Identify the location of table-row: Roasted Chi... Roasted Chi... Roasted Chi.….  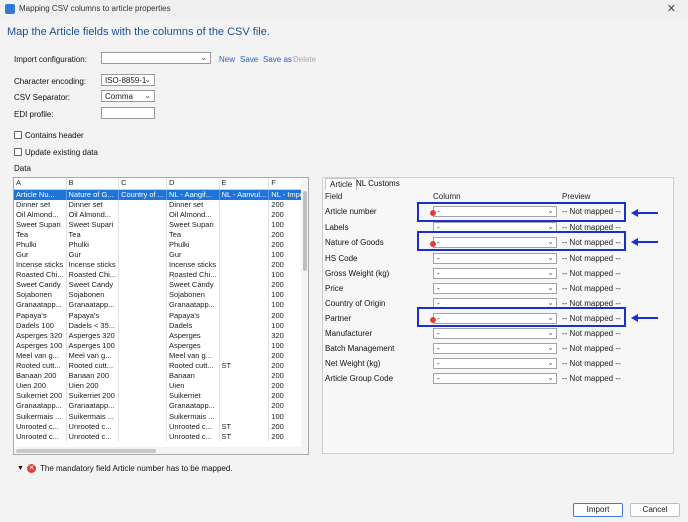
(161, 275).